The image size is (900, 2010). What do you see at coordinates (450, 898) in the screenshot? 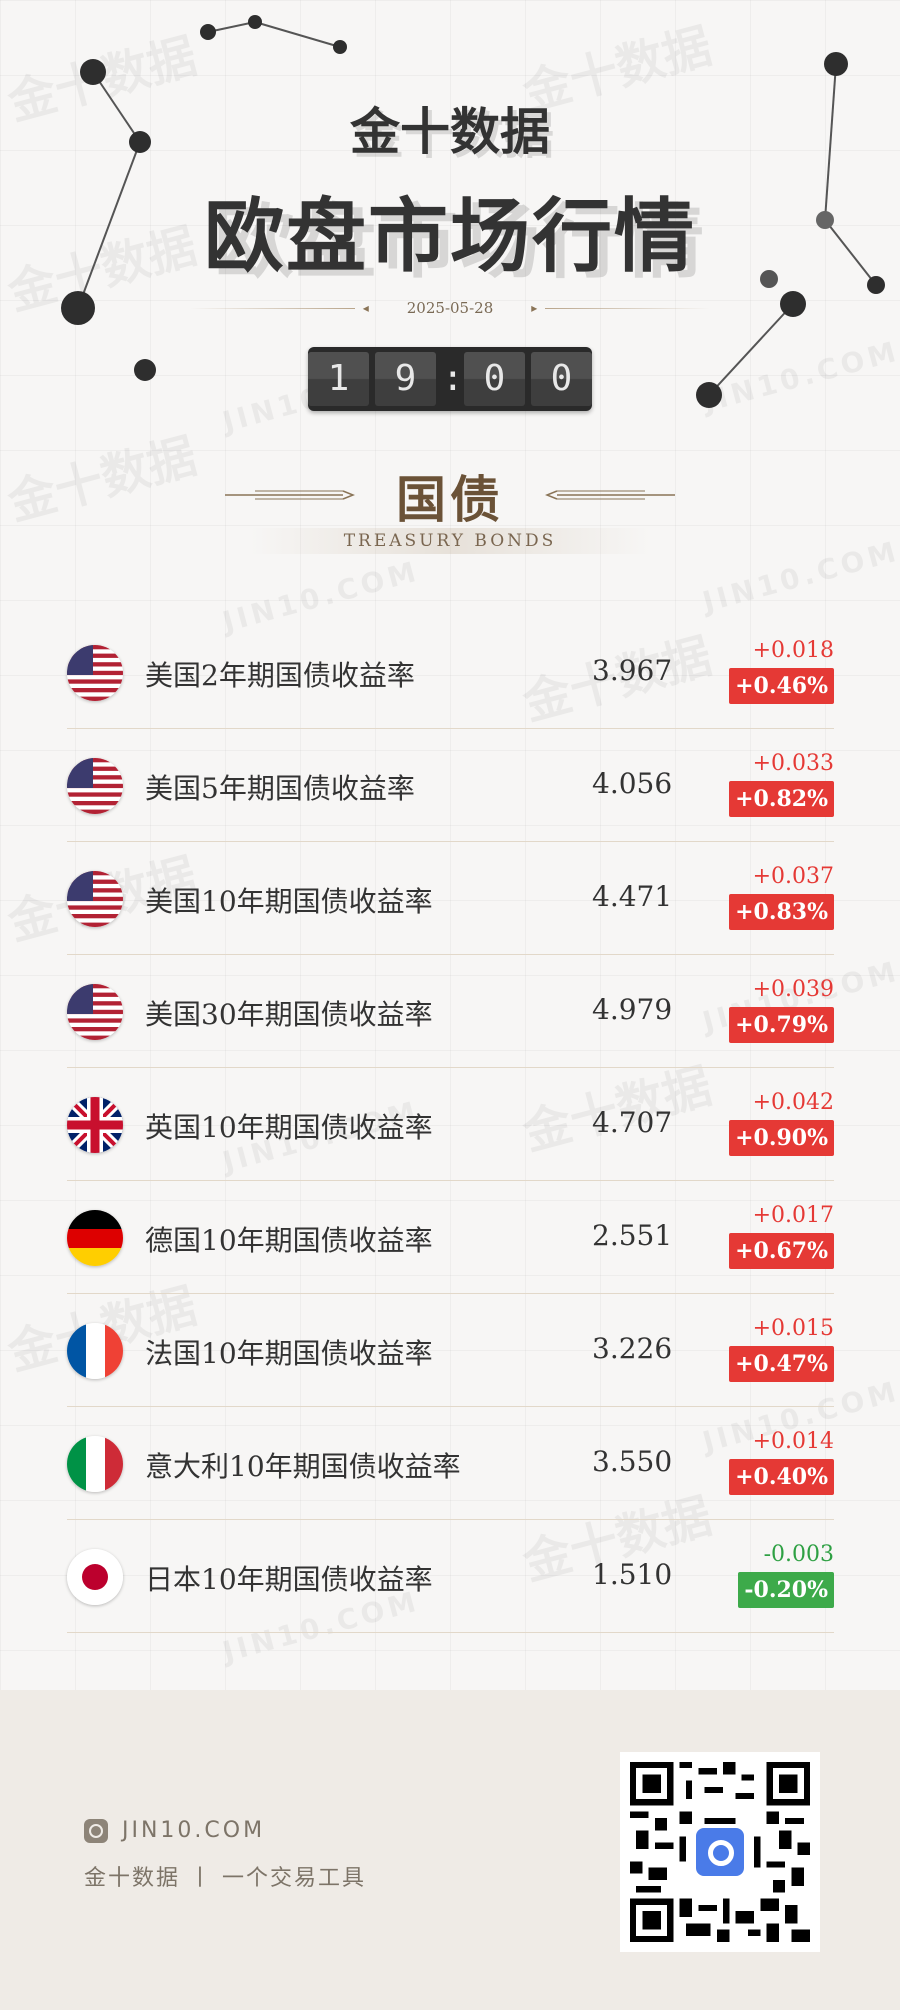
I see `bond-row: 美国10年期国债收益率 4.471 +0.037 +0.83%` at bounding box center [450, 898].